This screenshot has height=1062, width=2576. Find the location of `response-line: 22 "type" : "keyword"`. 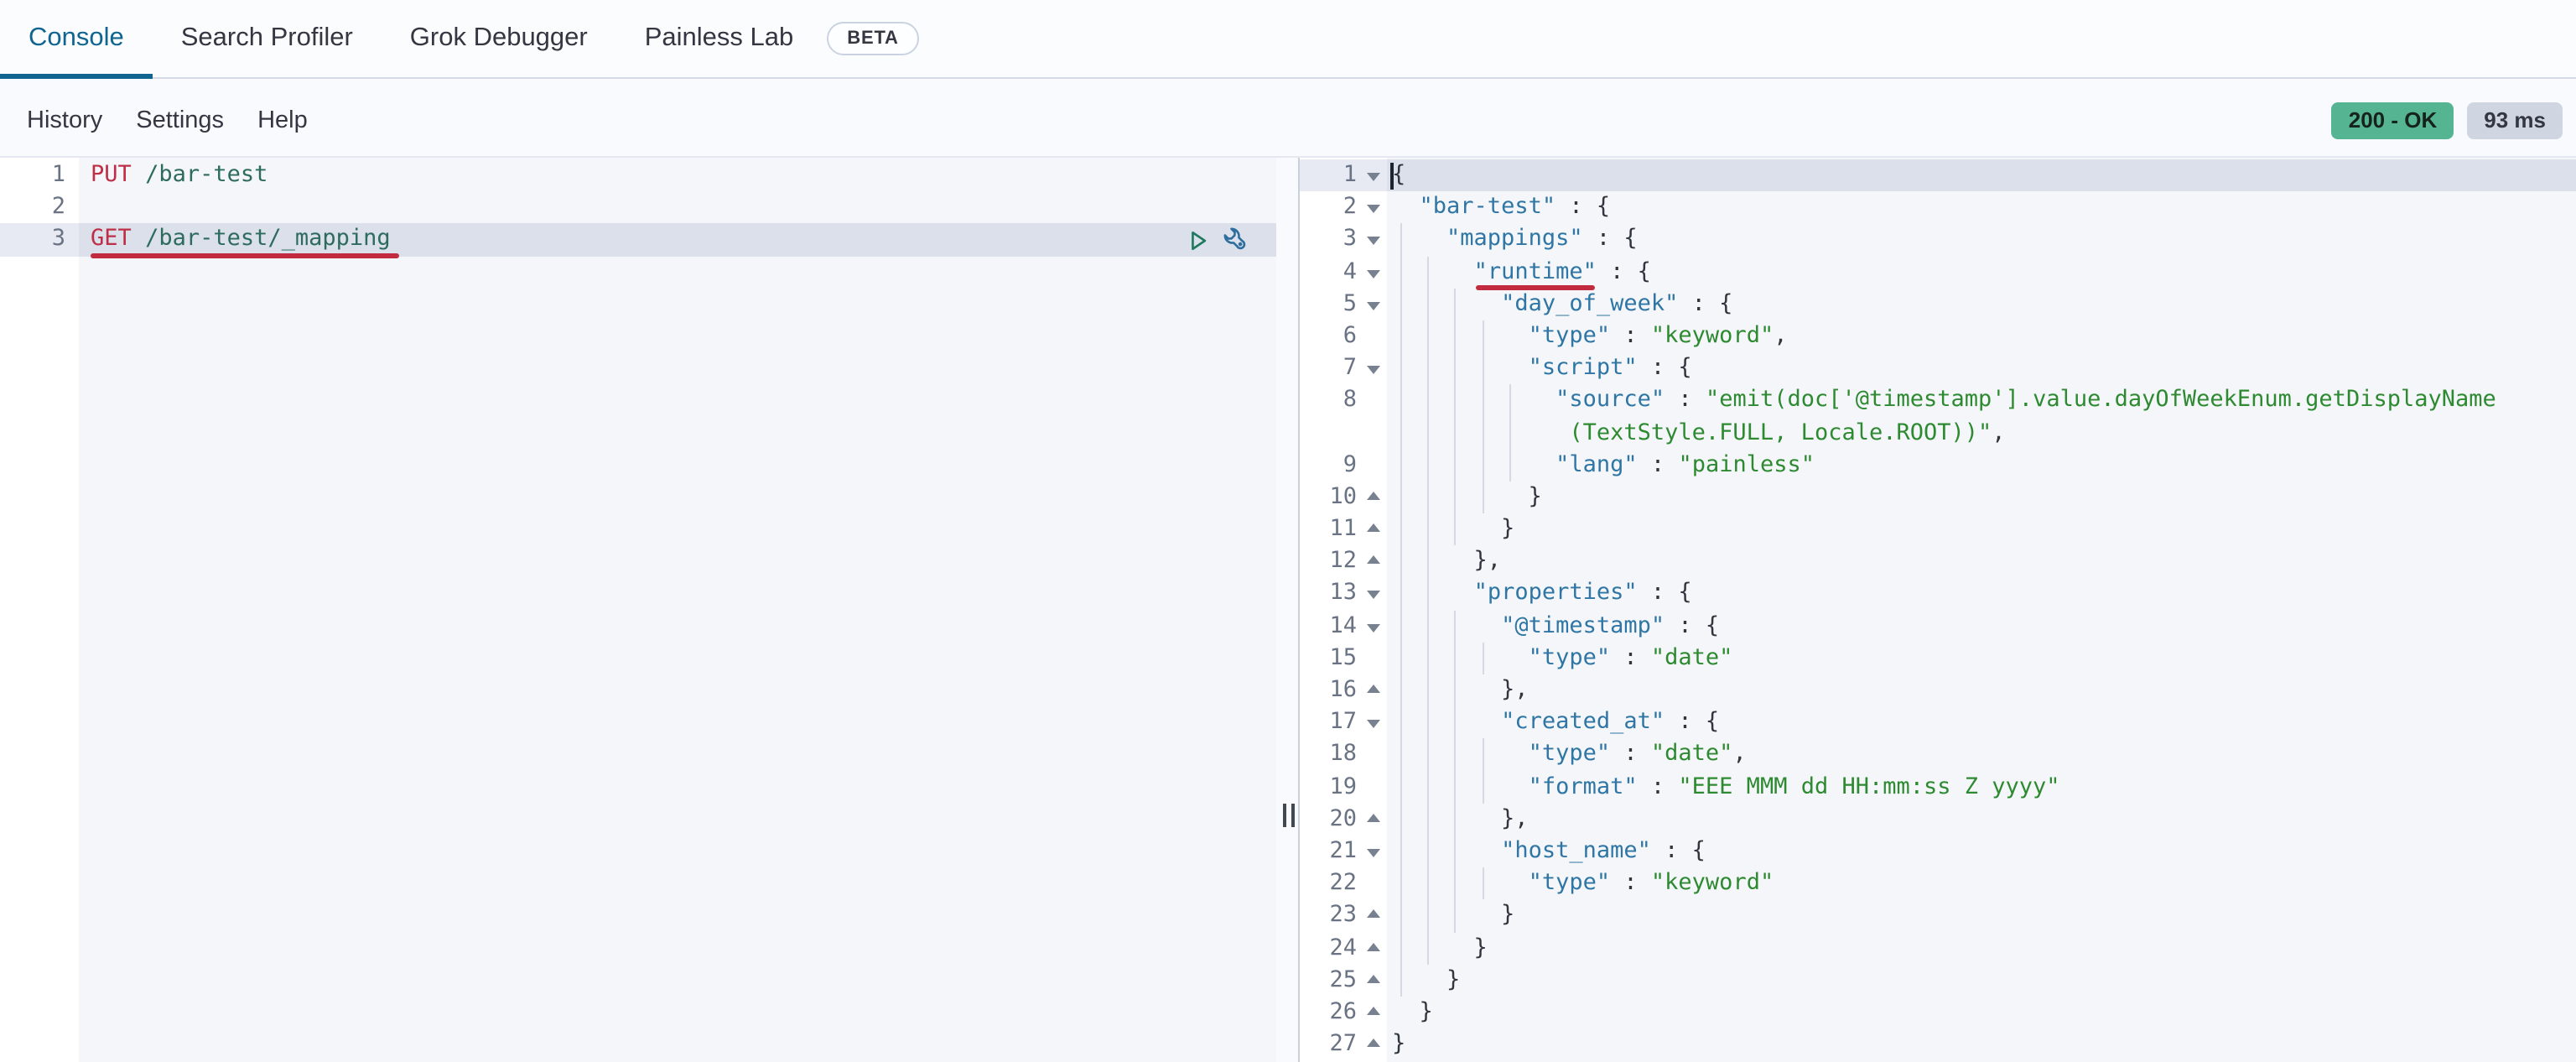

response-line: 22 "type" : "keyword" is located at coordinates (1938, 883).